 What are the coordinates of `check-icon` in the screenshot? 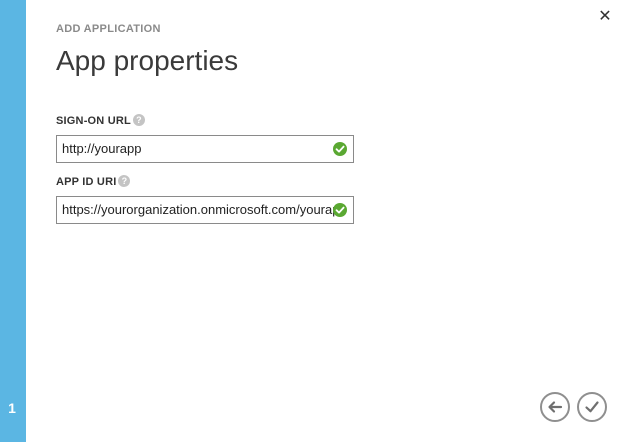 It's located at (592, 407).